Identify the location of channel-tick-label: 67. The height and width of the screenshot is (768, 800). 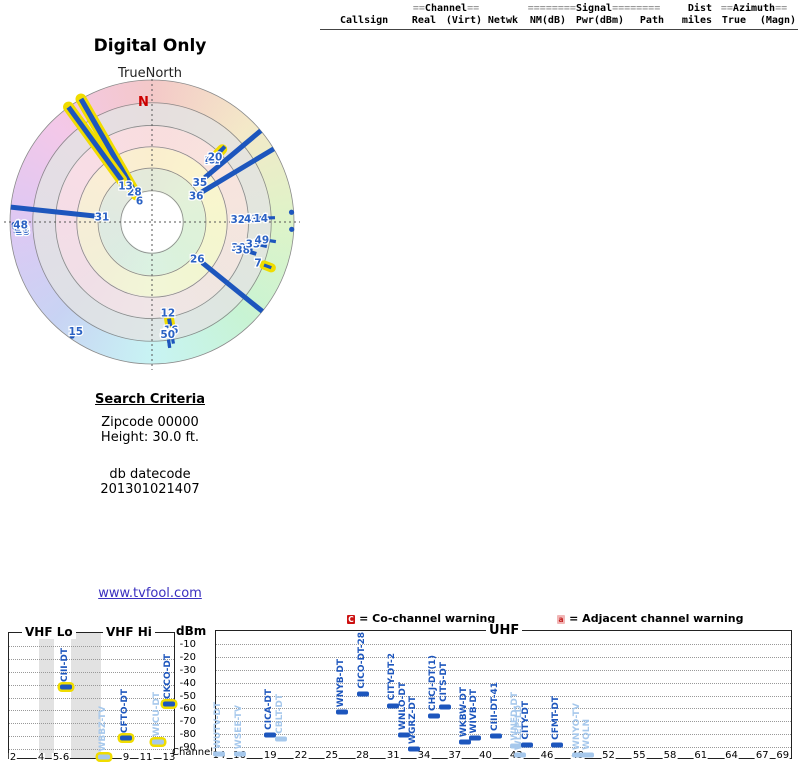
(762, 755).